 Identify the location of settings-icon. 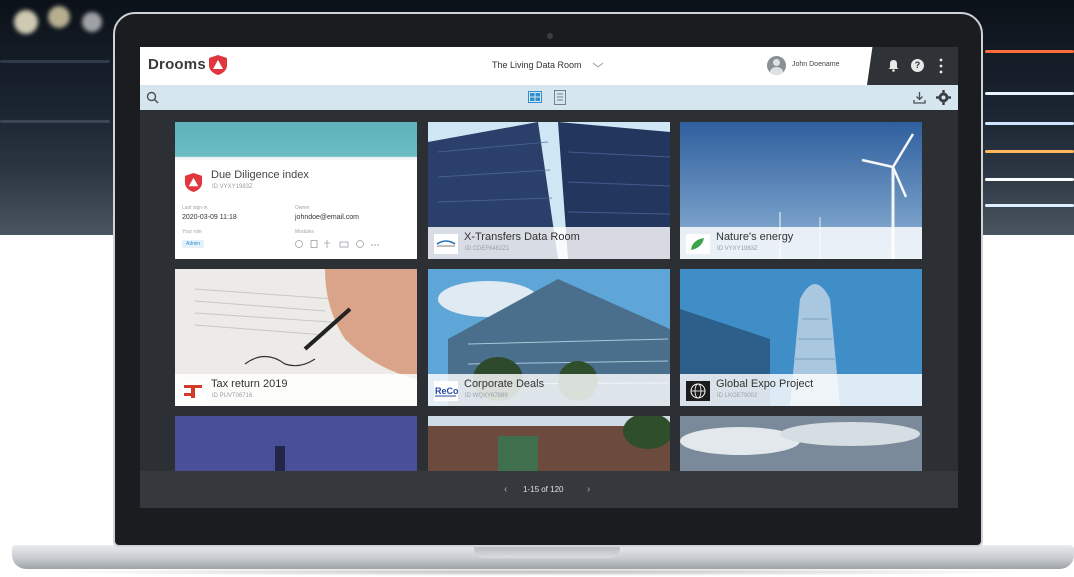
(943, 97).